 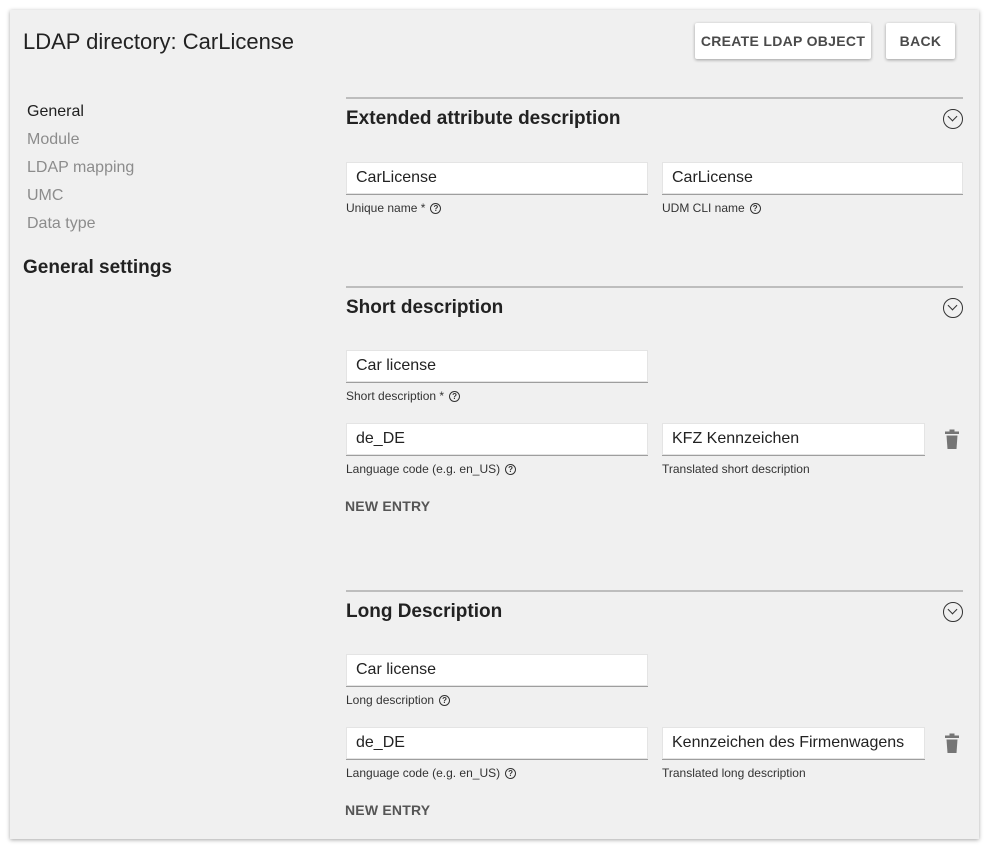 I want to click on unique-name-field: Unique name * ?, so click(x=497, y=188).